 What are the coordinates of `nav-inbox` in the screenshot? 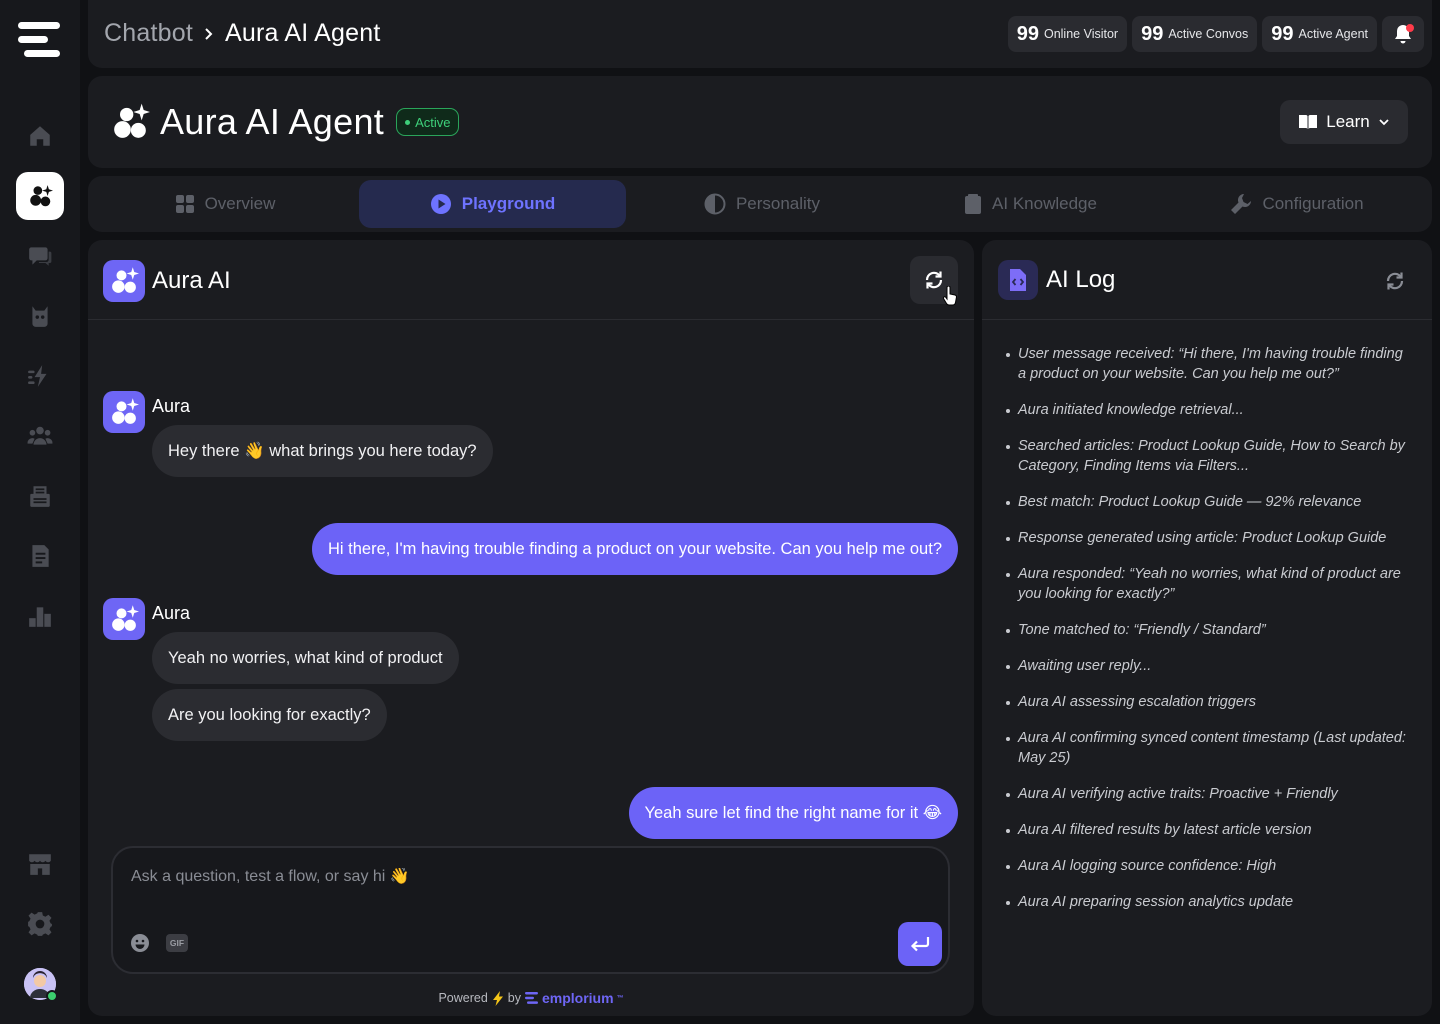 It's located at (40, 496).